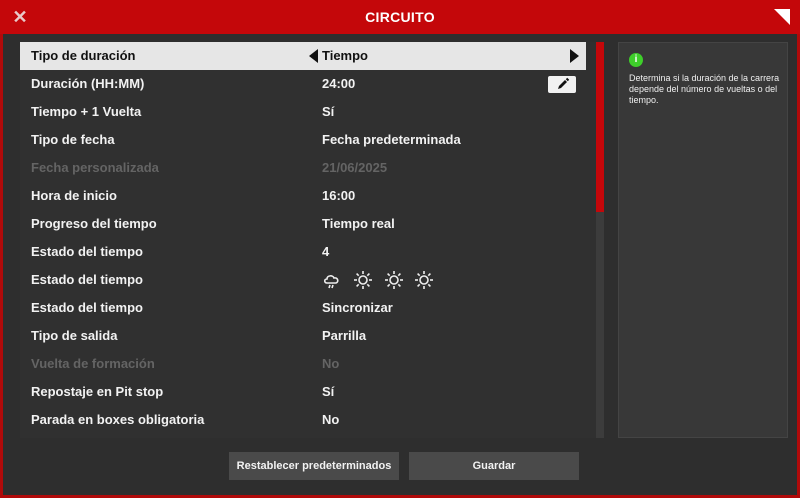 This screenshot has height=498, width=800. I want to click on info-icon: i, so click(636, 60).